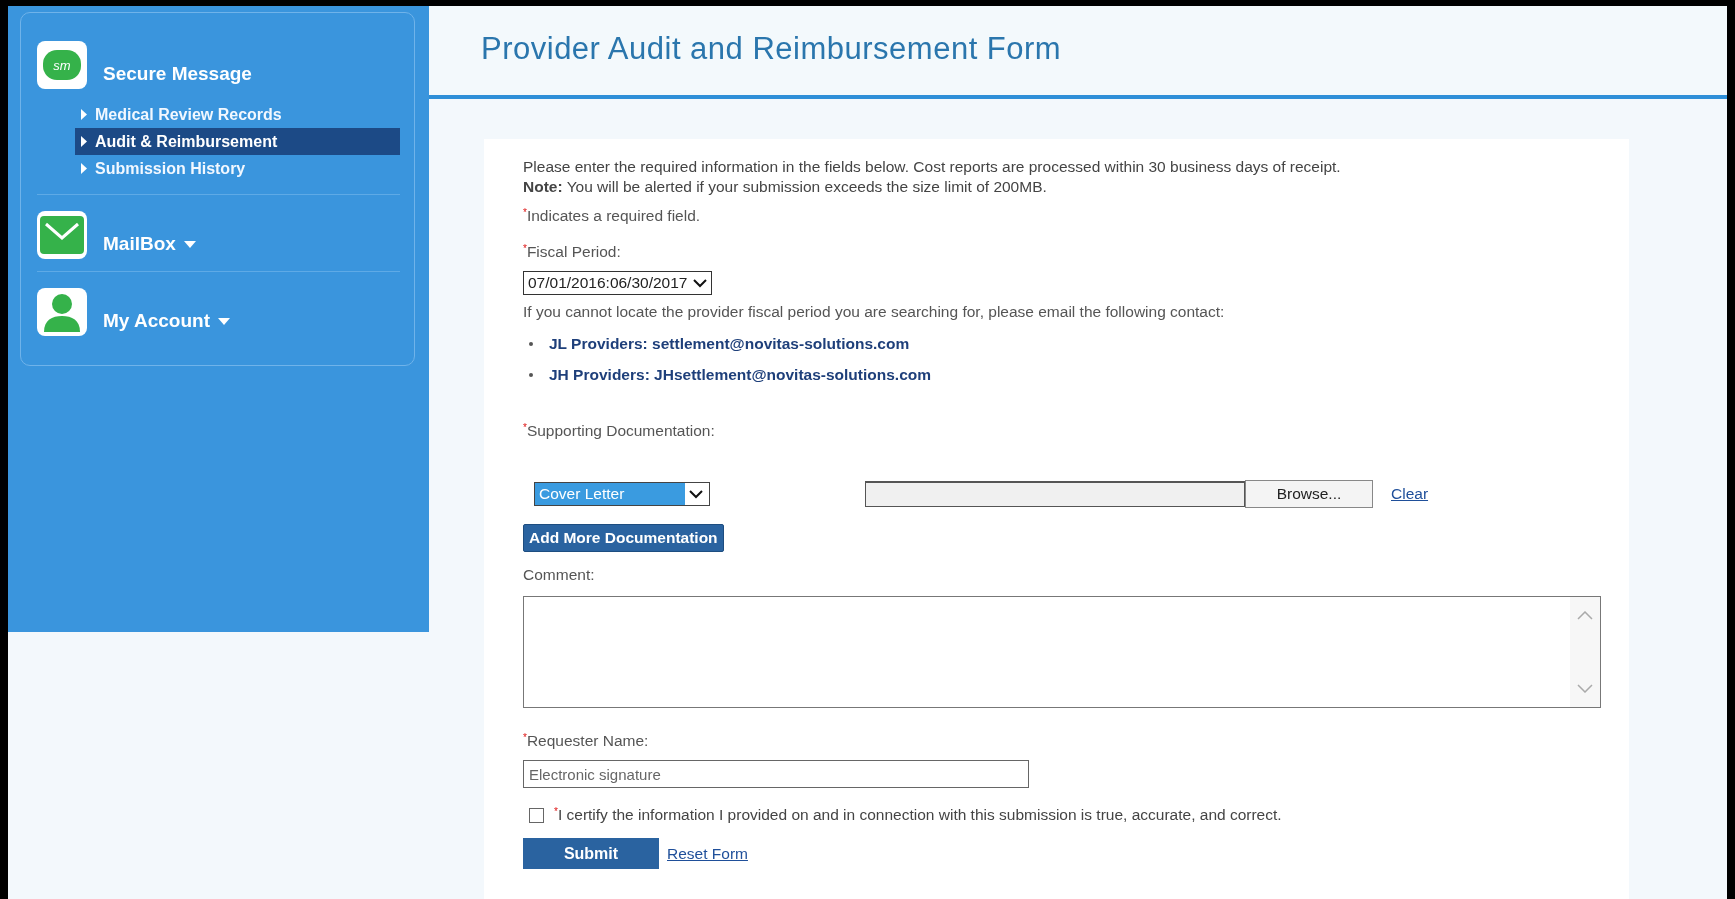 The height and width of the screenshot is (899, 1735). Describe the element at coordinates (1062, 216) in the screenshot. I see `required-legend: *Indicates a required field.` at that location.